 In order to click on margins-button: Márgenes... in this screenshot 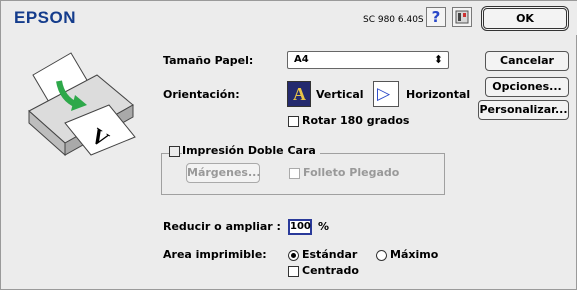, I will do `click(223, 173)`.